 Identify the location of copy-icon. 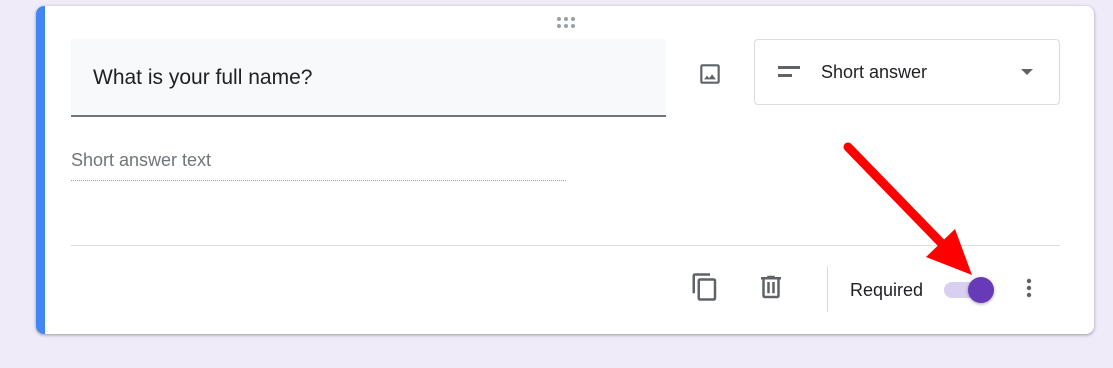
(704, 287).